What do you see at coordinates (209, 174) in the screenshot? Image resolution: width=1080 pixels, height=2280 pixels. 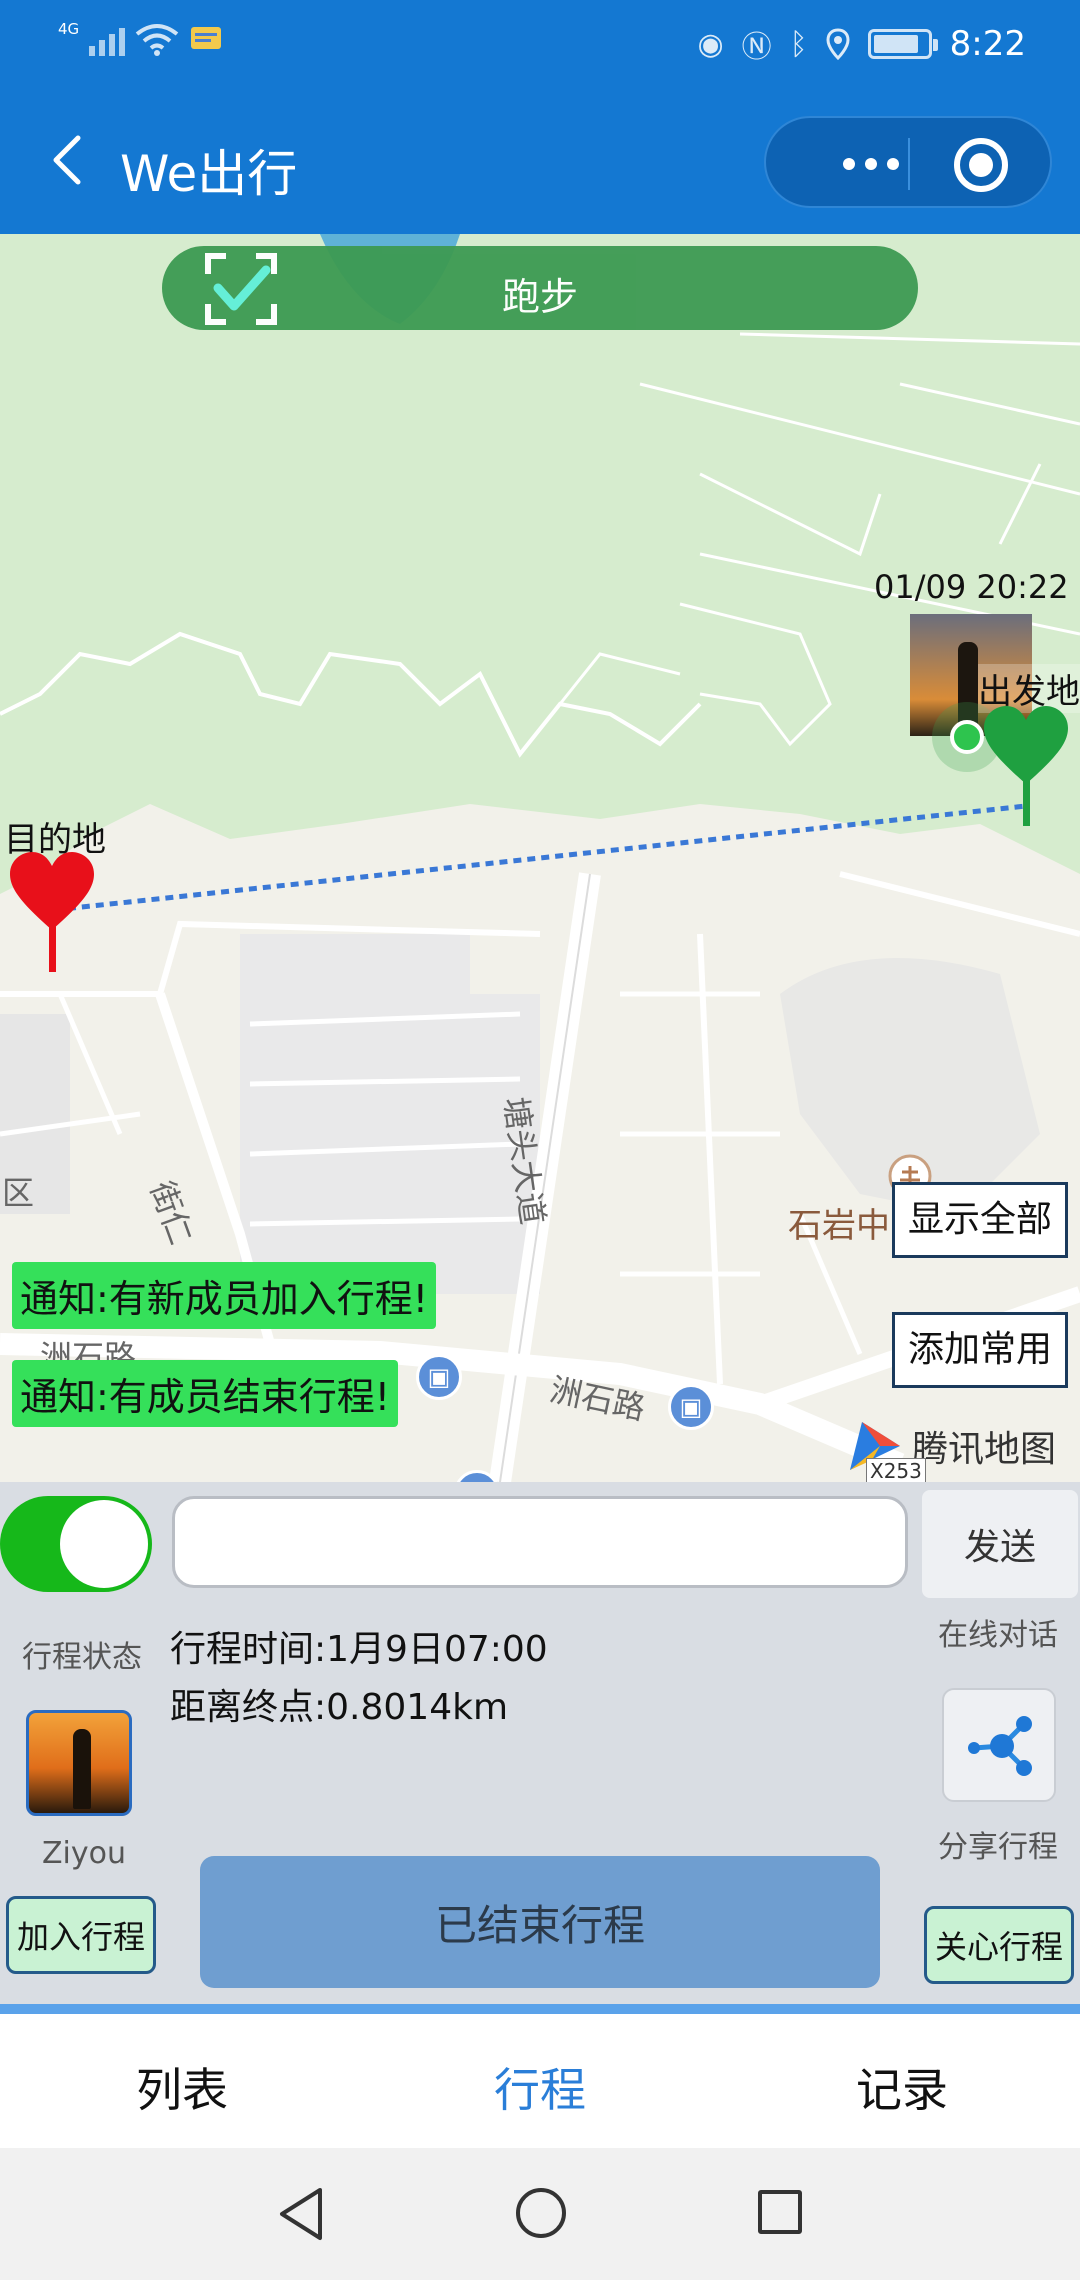 I see `page-title: We出行` at bounding box center [209, 174].